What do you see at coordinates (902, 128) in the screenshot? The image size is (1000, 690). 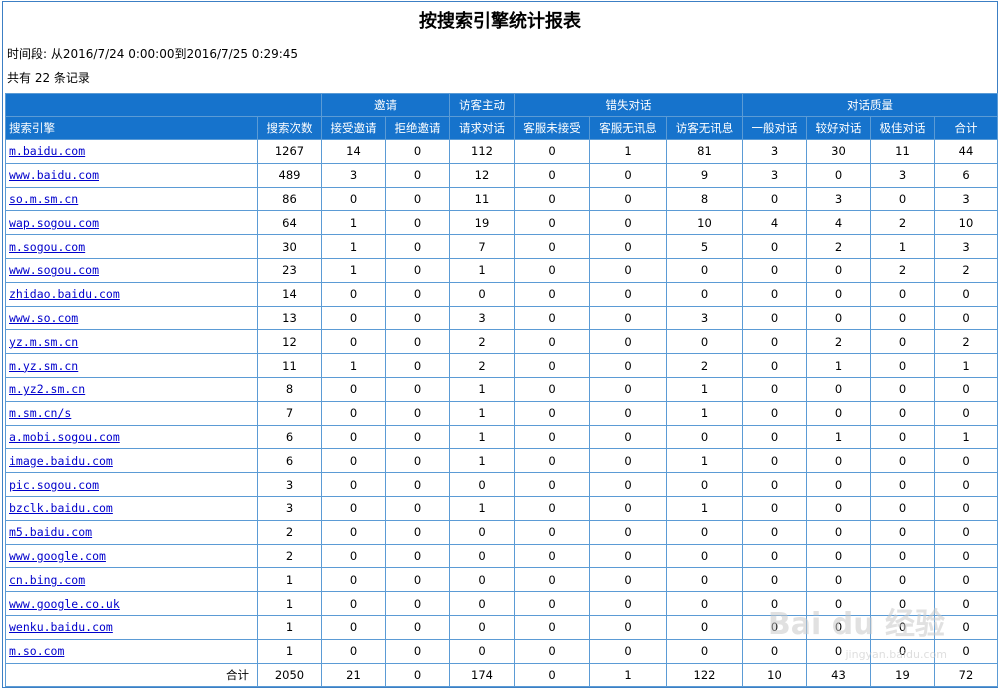 I see `column-header: 极佳对话` at bounding box center [902, 128].